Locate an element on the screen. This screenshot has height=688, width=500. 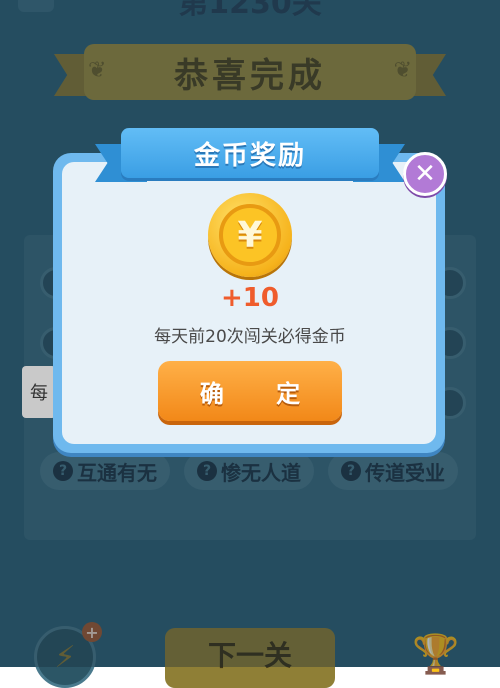
coin-yen-icon: ¥ is located at coordinates (250, 235).